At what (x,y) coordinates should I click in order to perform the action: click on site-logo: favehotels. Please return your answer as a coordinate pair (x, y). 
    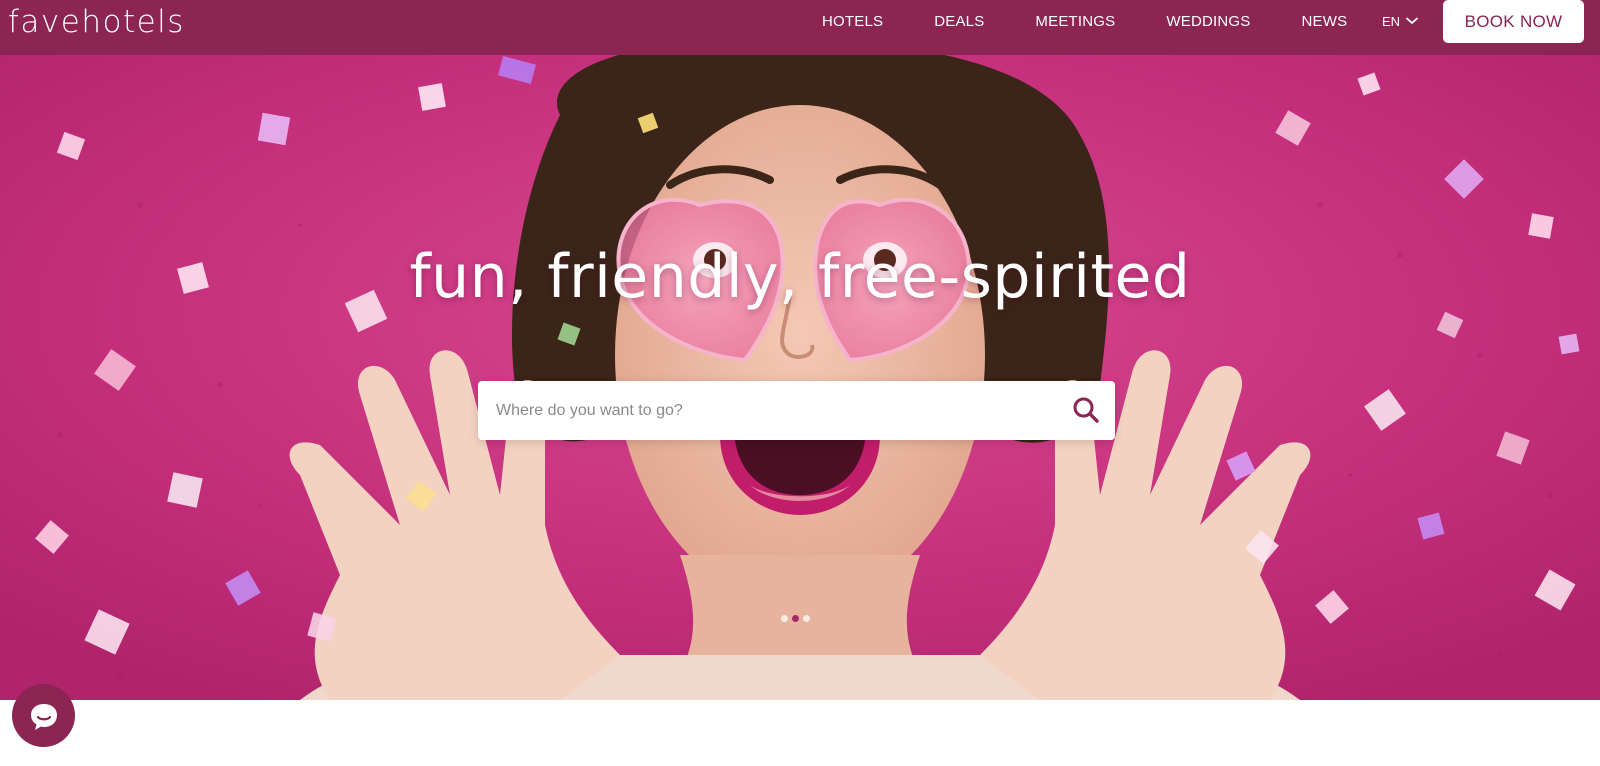
    Looking at the image, I should click on (96, 22).